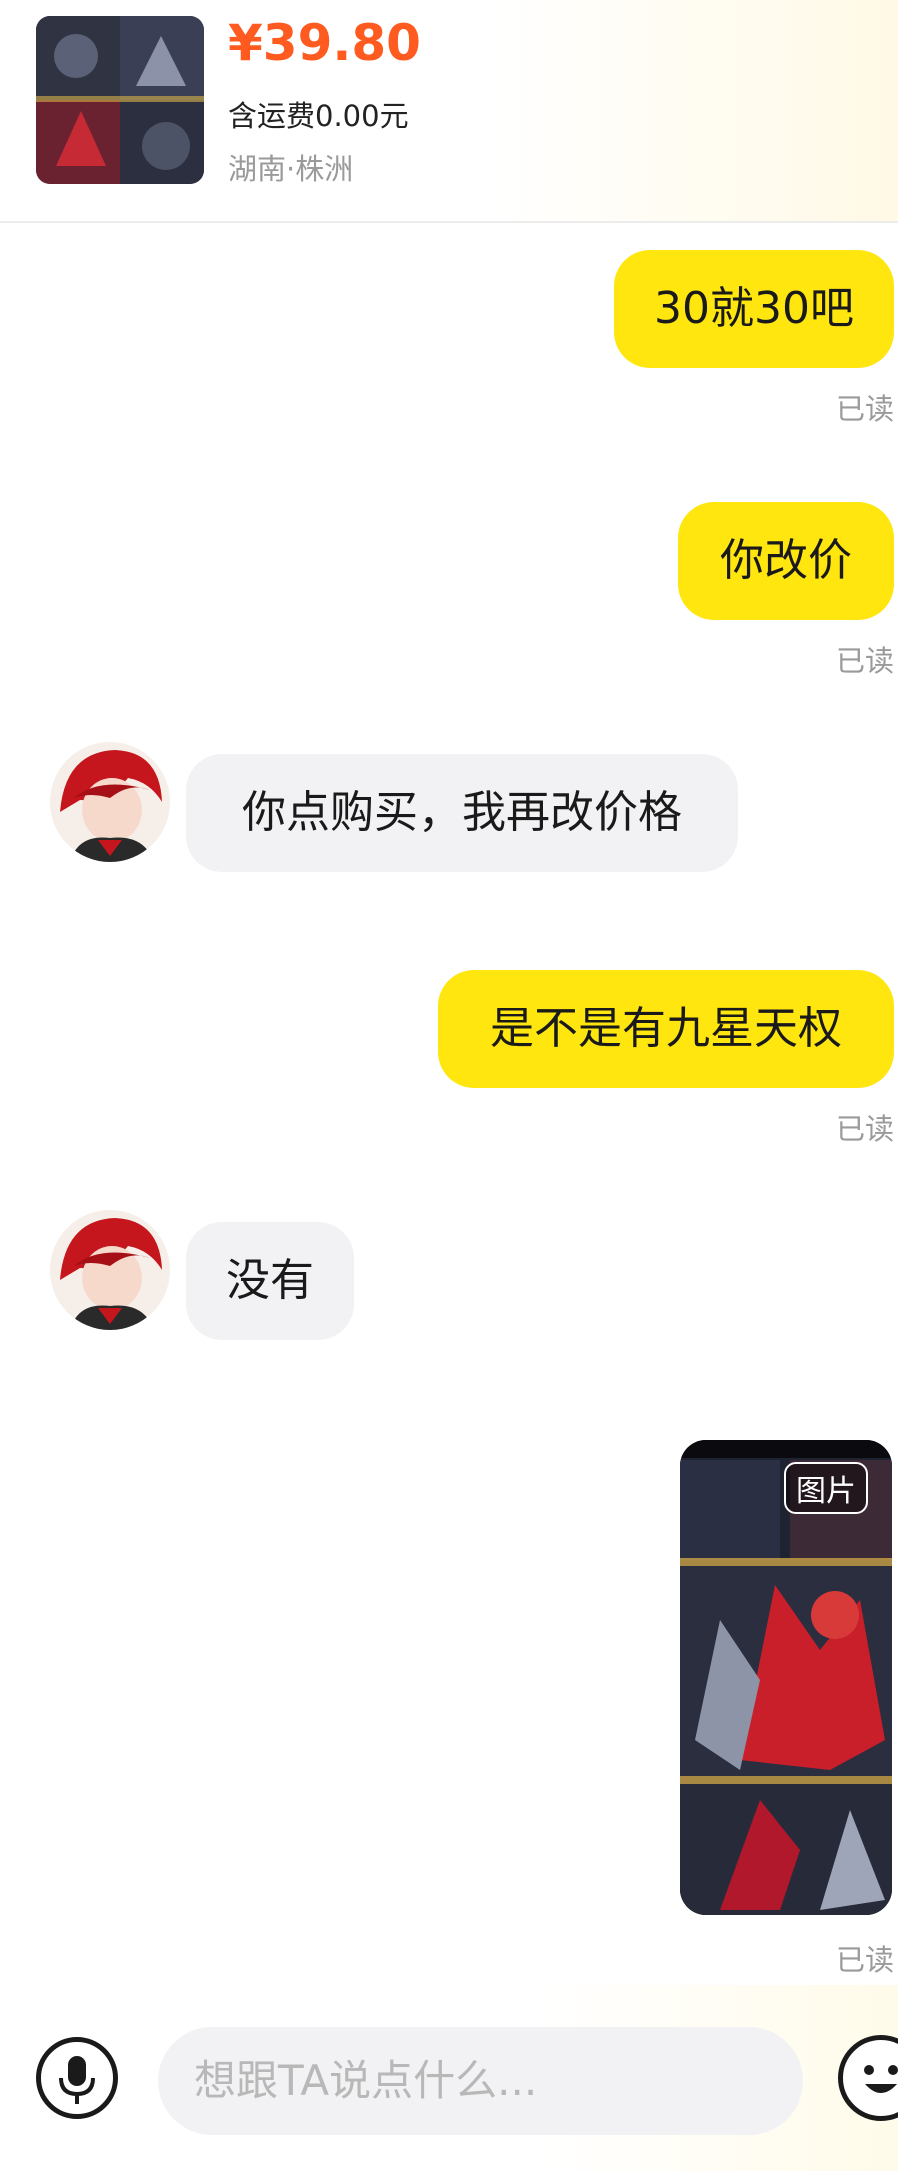 The image size is (898, 2171). I want to click on message-bubble: 是不是有九星天权, so click(666, 1029).